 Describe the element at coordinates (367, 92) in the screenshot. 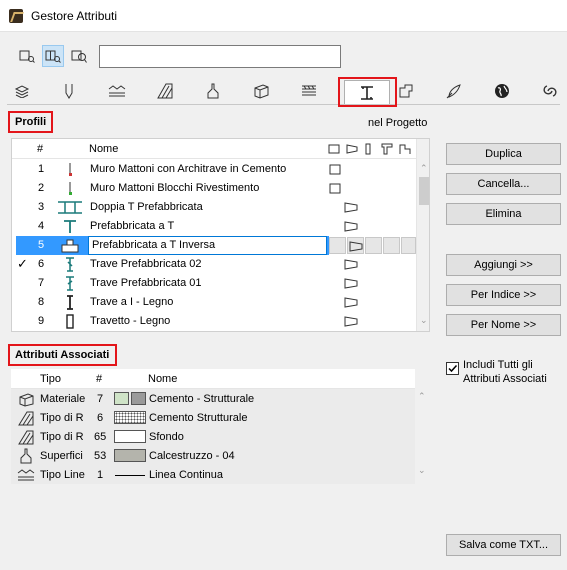

I see `tab-profiles-highlight` at that location.